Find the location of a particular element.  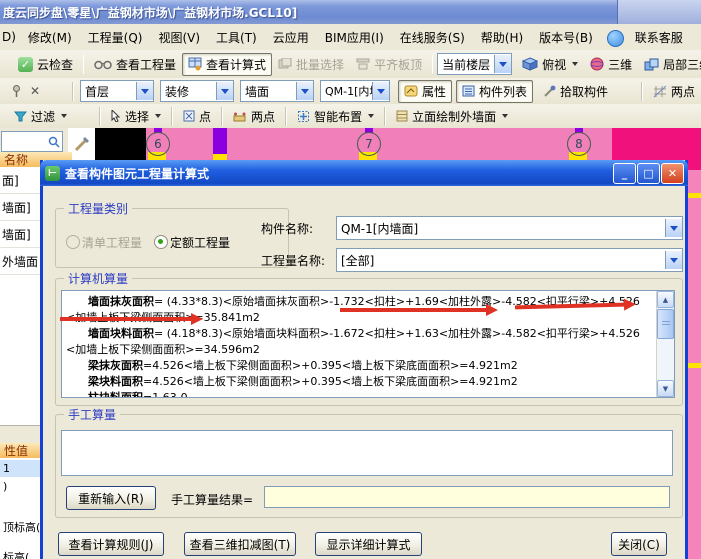

menu-item-partial: D) is located at coordinates (10, 37).